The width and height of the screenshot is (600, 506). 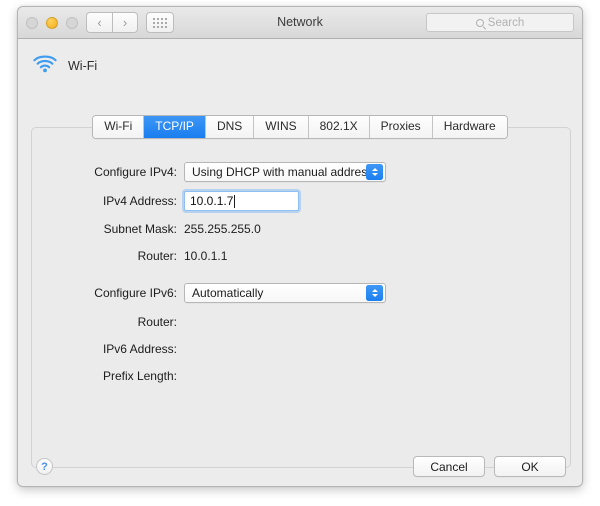 What do you see at coordinates (206, 256) in the screenshot?
I see `ipv4-router-value: 10.0.1.1` at bounding box center [206, 256].